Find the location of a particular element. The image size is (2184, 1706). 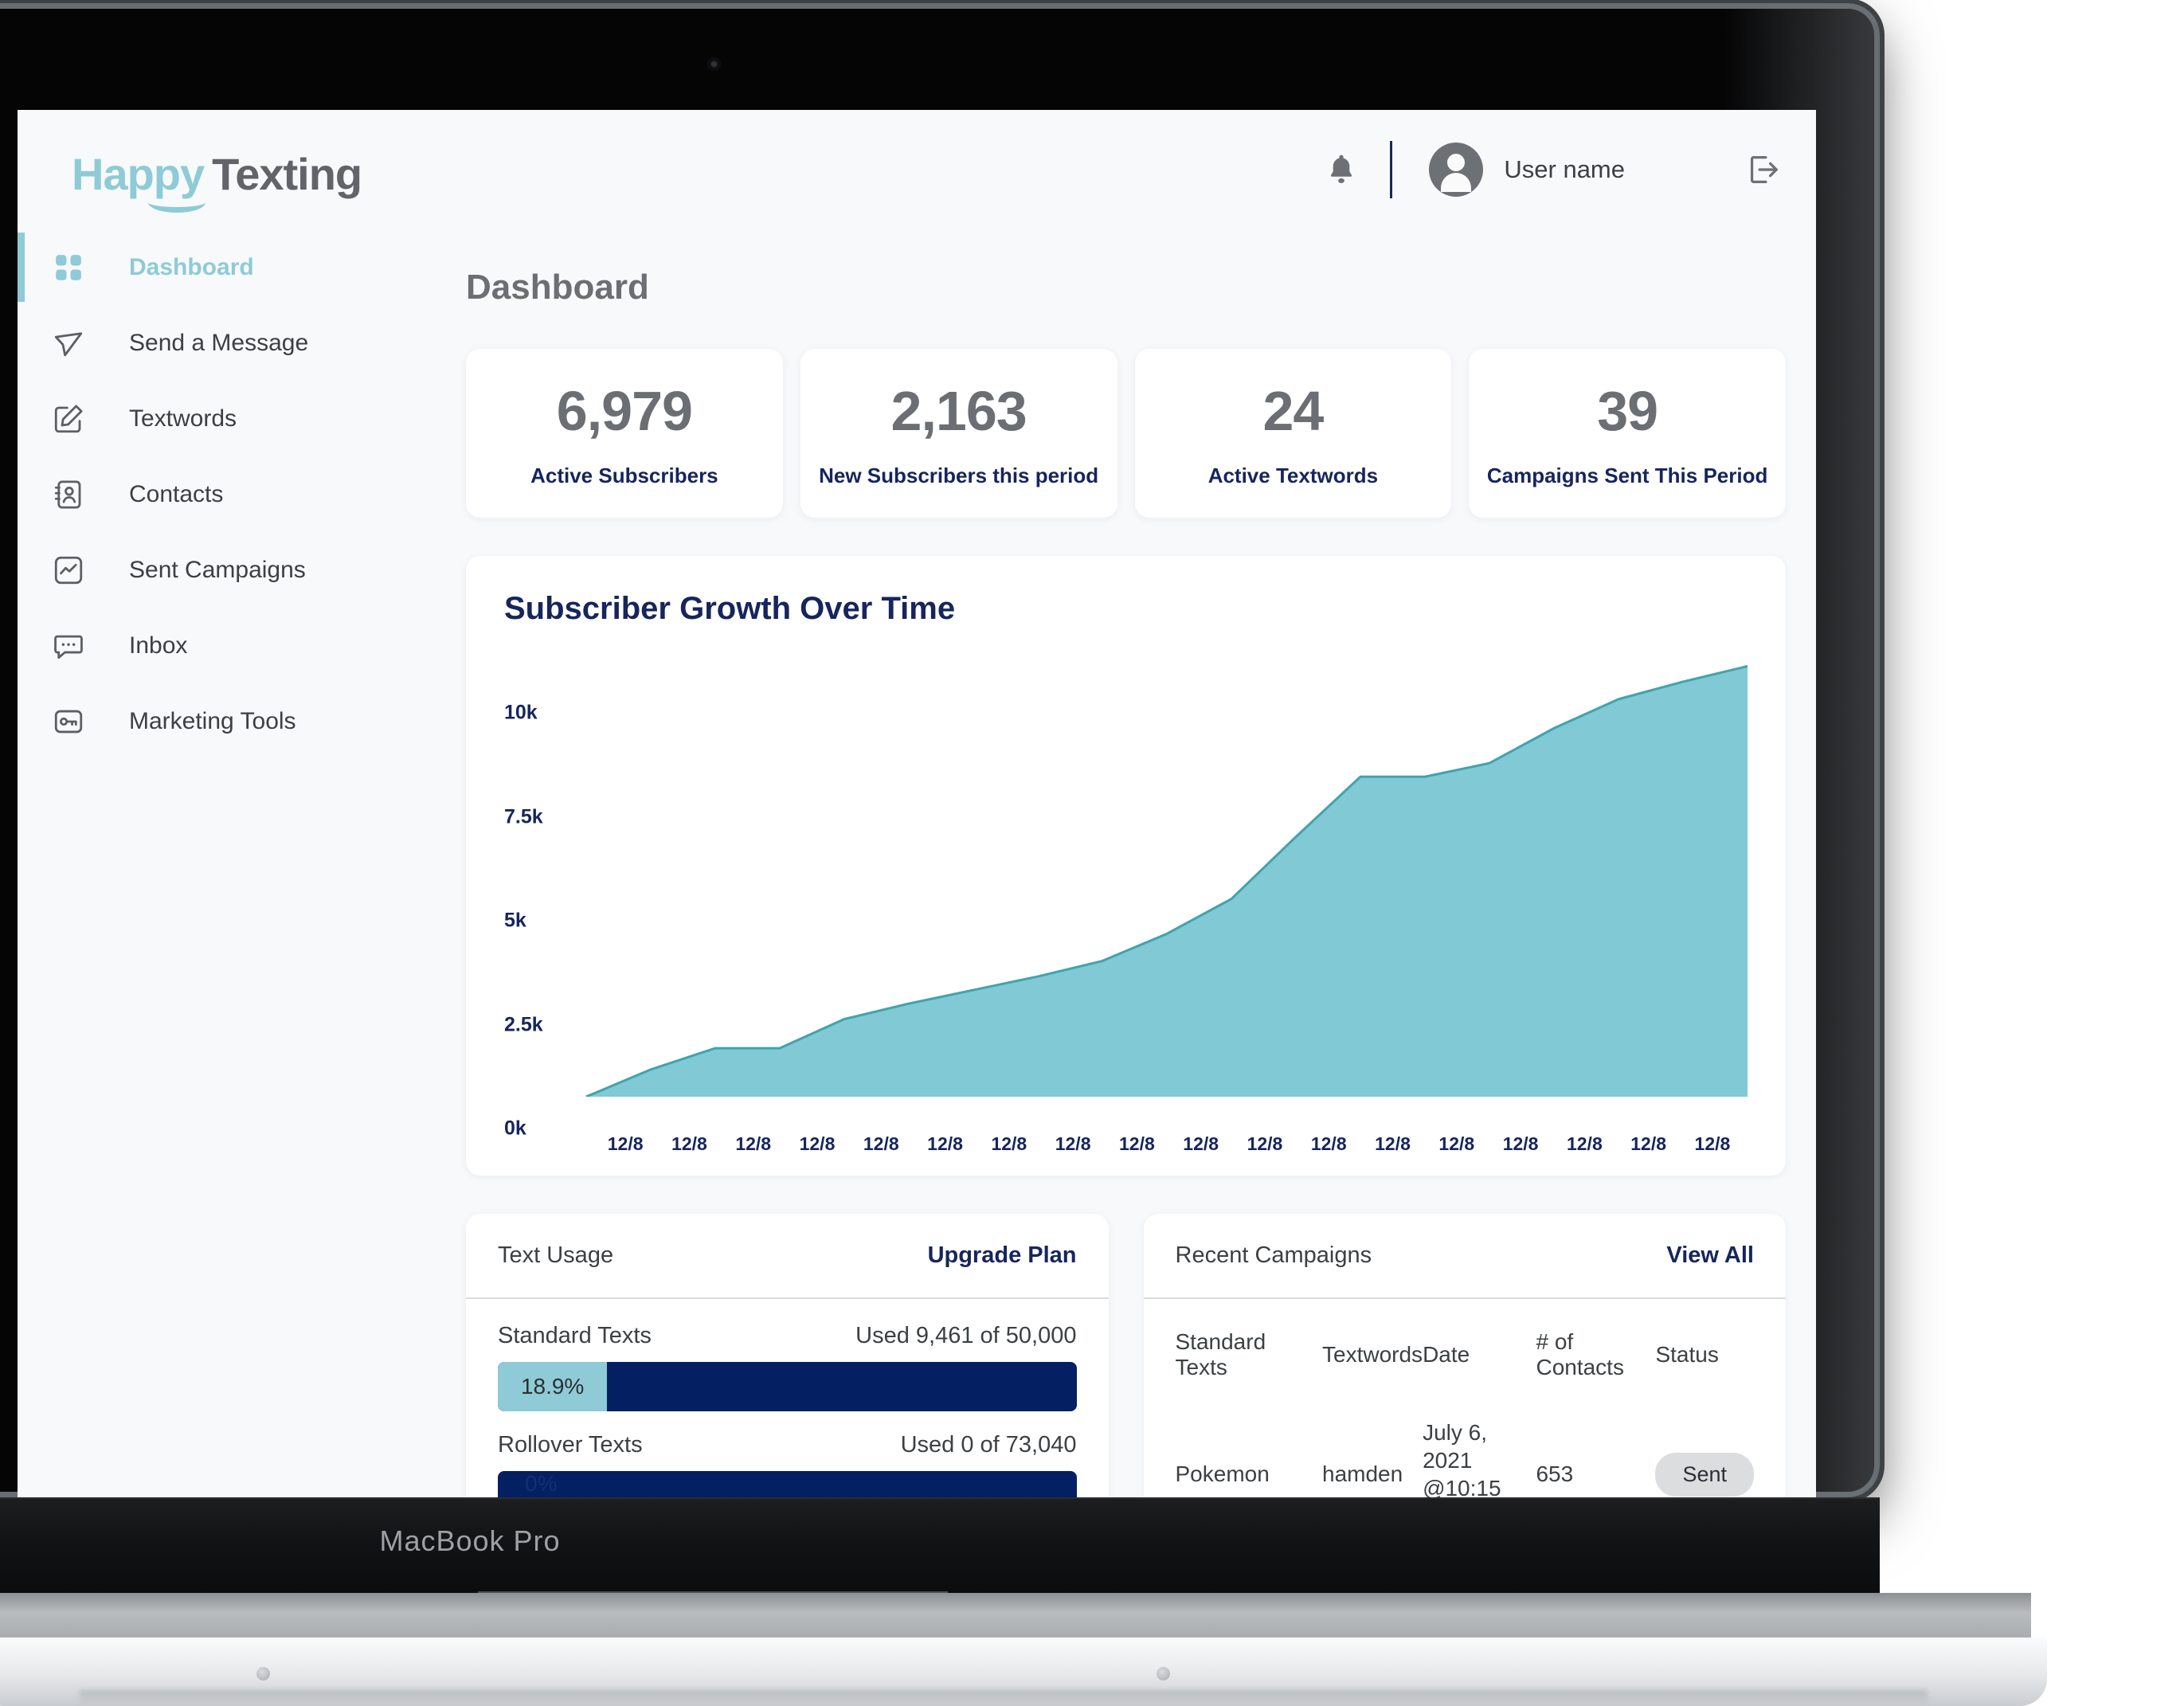

sidebar-item-label: Send a Message is located at coordinates (219, 342).